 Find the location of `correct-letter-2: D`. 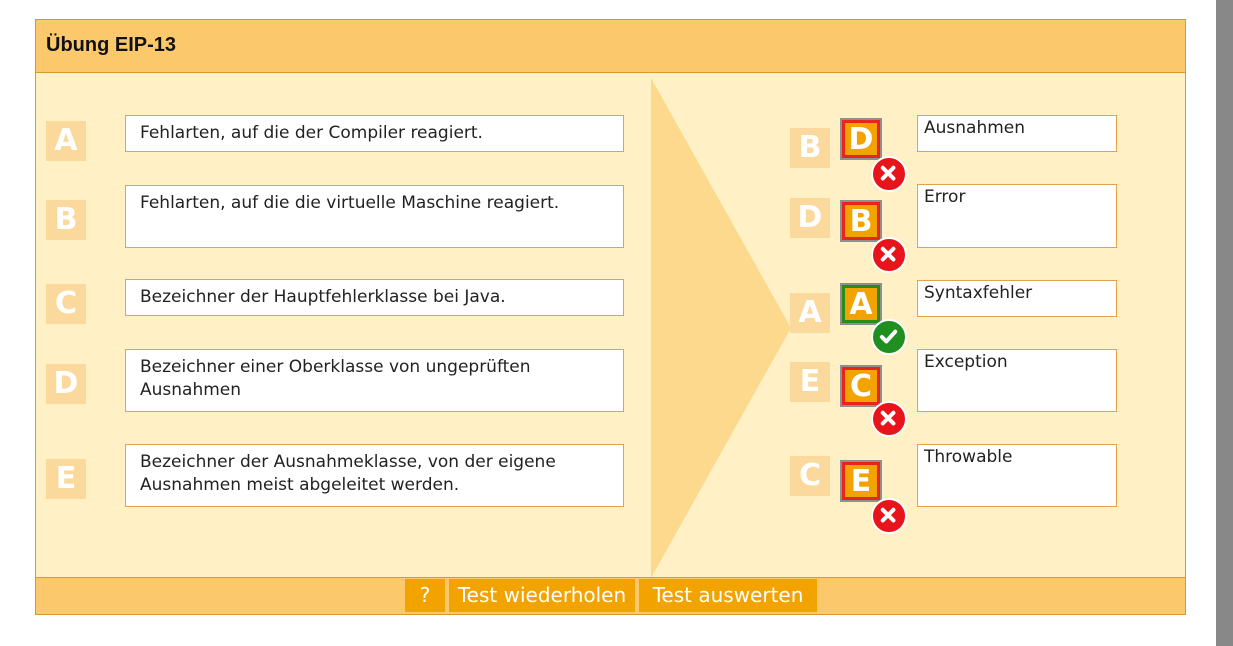

correct-letter-2: D is located at coordinates (810, 218).